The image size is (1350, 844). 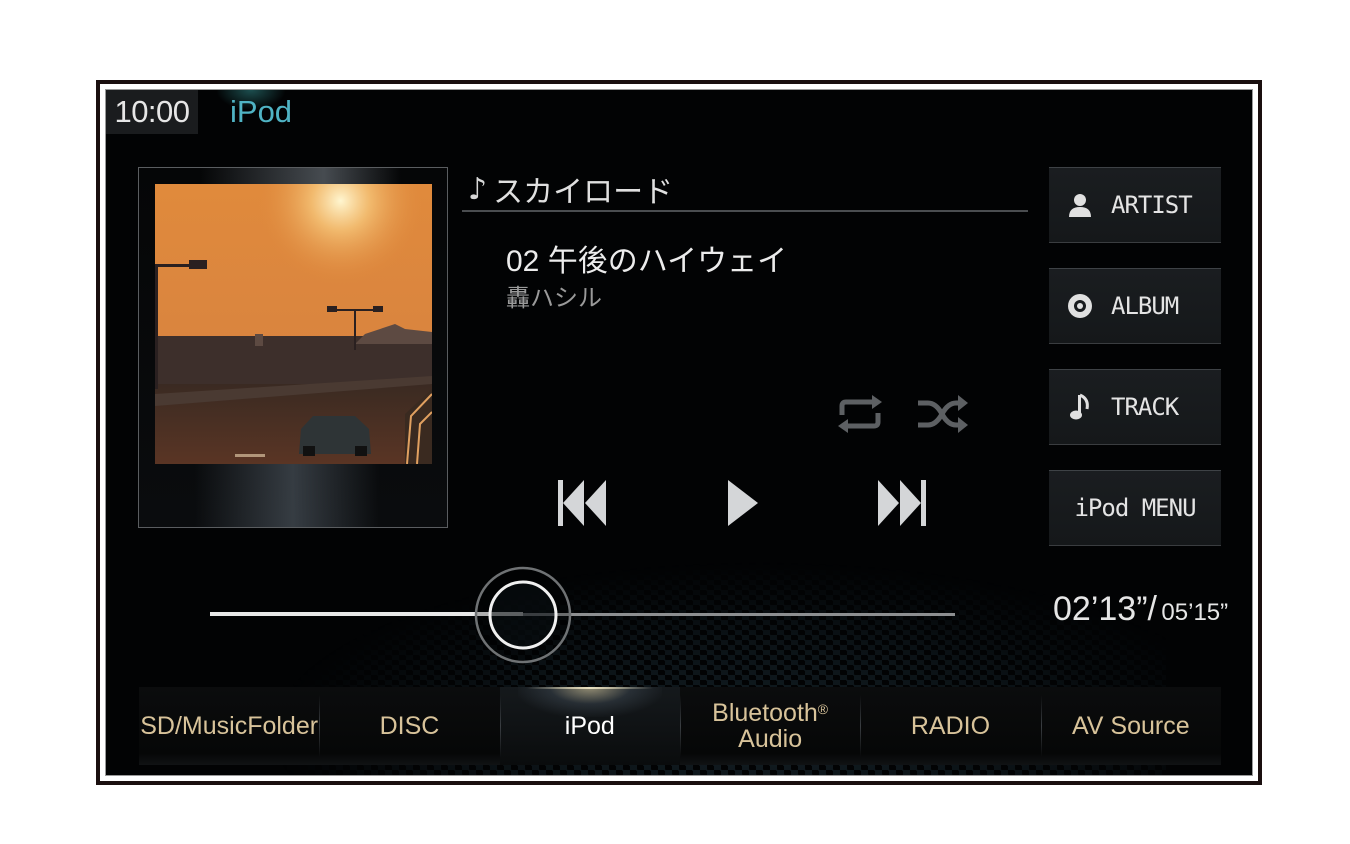 I want to click on skip-next-icon, so click(x=902, y=503).